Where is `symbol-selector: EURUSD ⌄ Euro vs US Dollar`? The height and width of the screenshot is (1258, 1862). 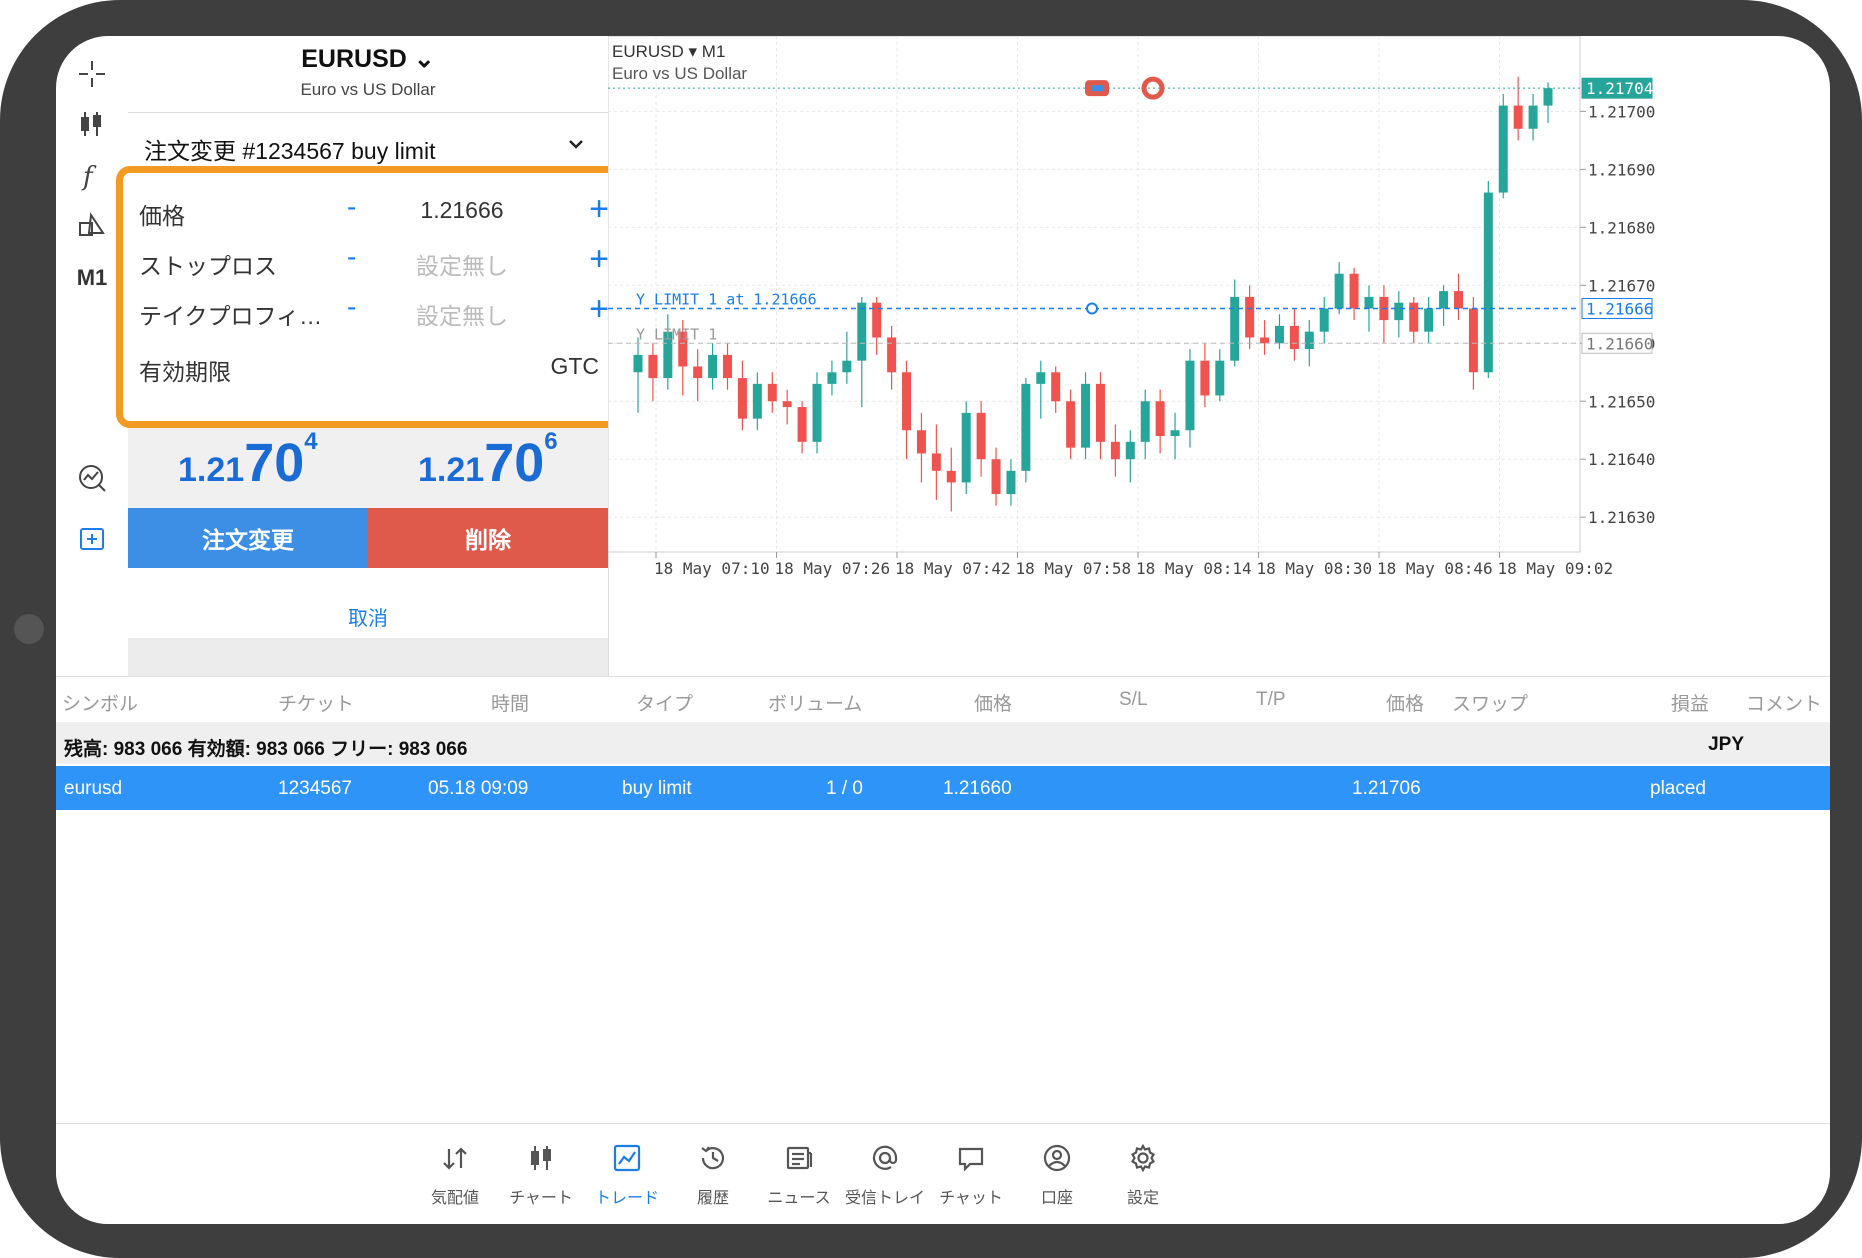 symbol-selector: EURUSD ⌄ Euro vs US Dollar is located at coordinates (368, 72).